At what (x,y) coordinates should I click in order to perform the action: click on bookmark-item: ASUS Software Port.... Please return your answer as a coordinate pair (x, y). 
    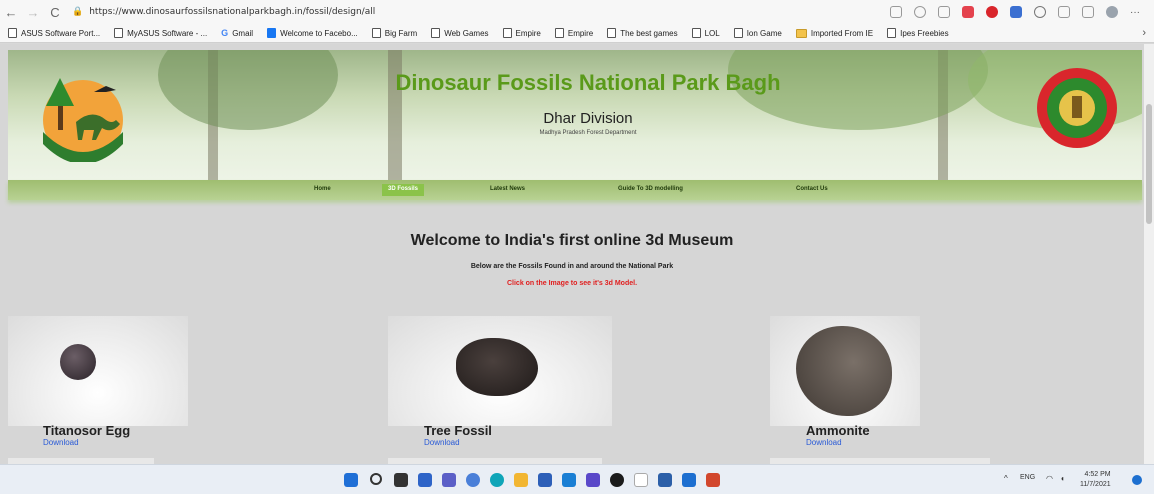
    Looking at the image, I should click on (54, 33).